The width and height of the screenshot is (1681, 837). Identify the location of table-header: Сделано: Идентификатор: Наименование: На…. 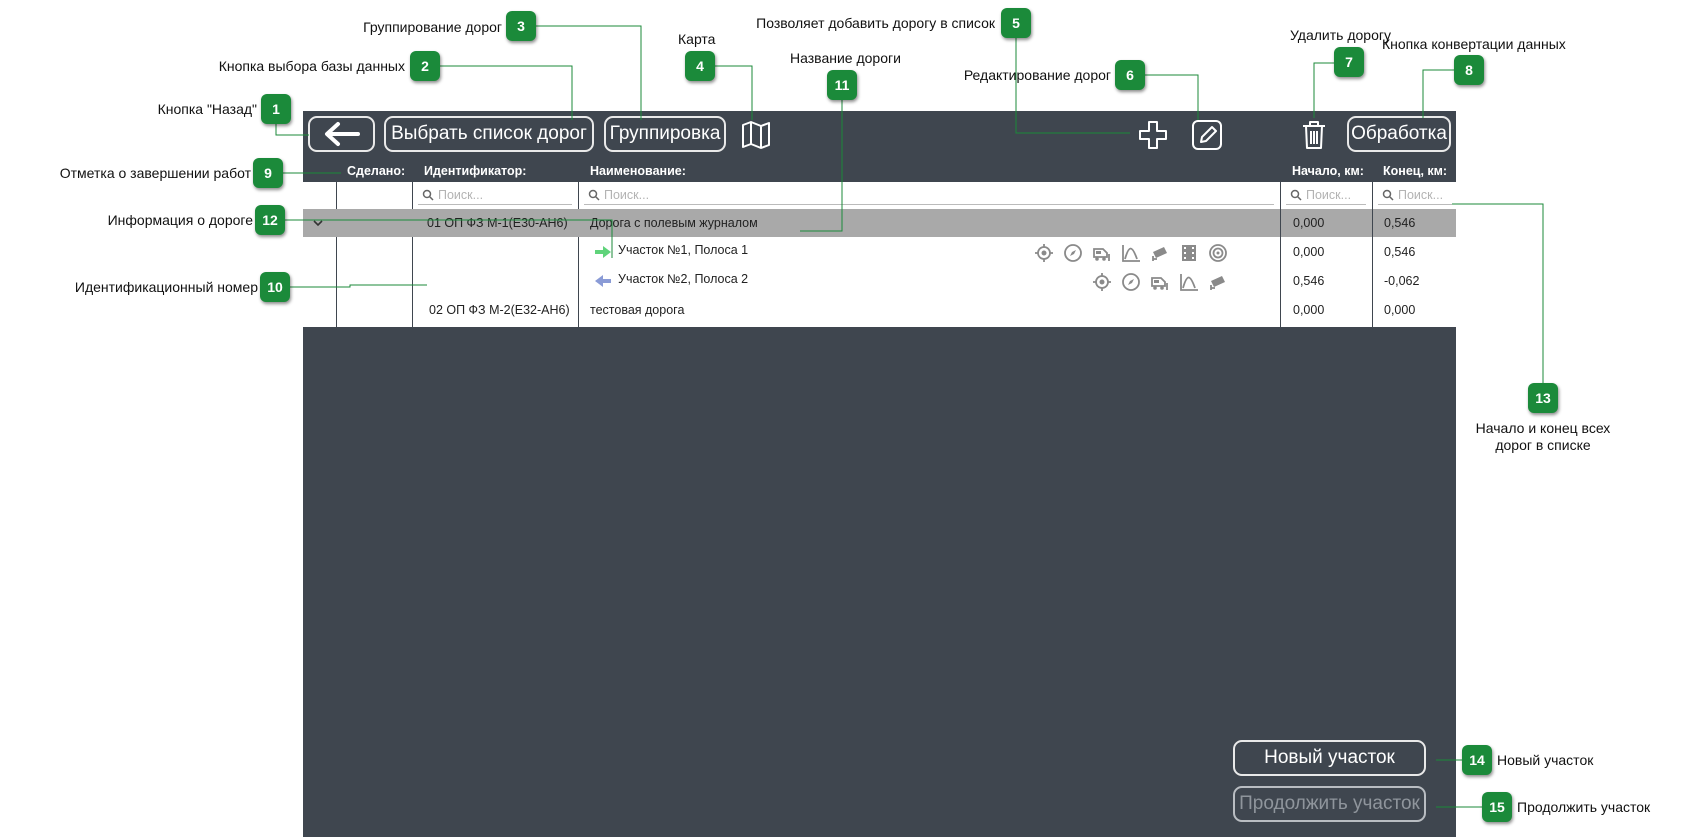
(879, 170).